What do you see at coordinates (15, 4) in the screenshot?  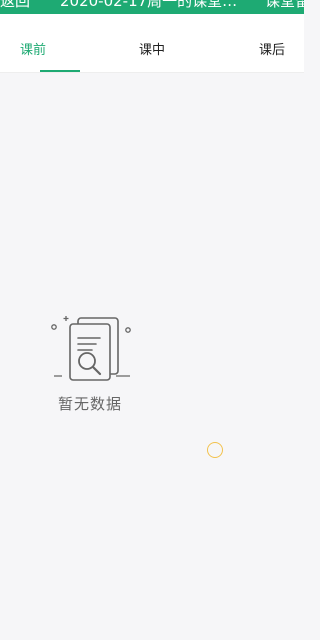 I see `back-button: 返回` at bounding box center [15, 4].